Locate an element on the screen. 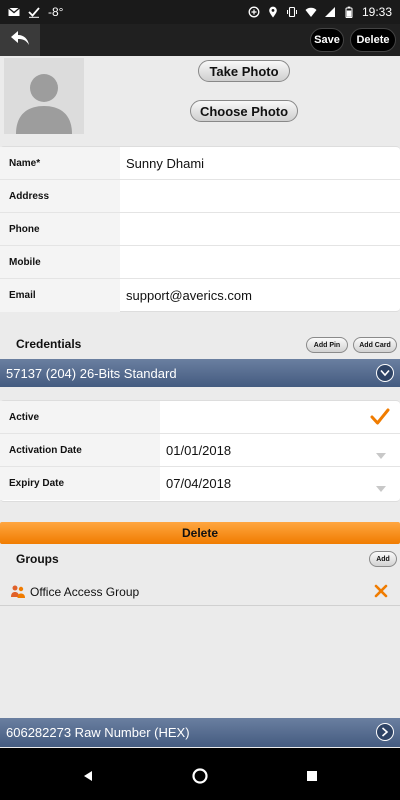  email-row: Email support@averics.com is located at coordinates (200, 295).